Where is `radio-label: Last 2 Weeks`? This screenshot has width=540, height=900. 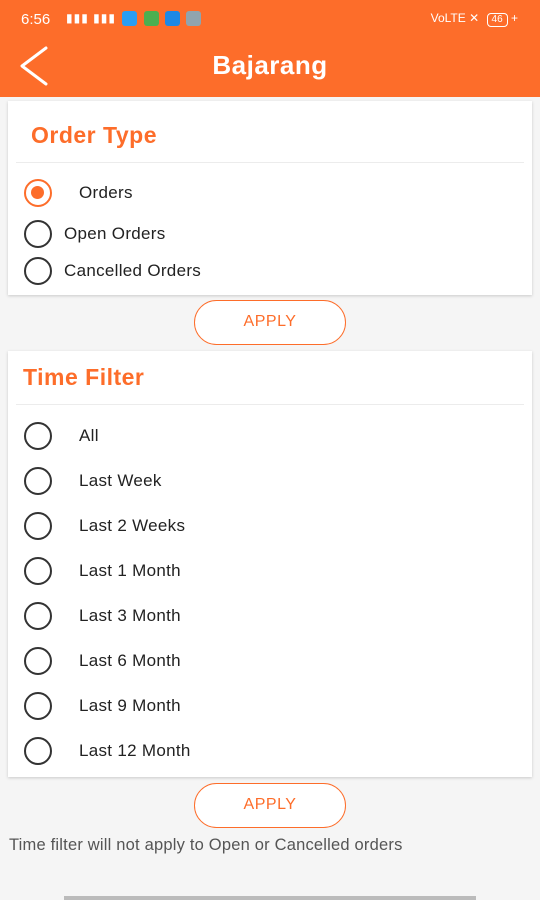 radio-label: Last 2 Weeks is located at coordinates (132, 525).